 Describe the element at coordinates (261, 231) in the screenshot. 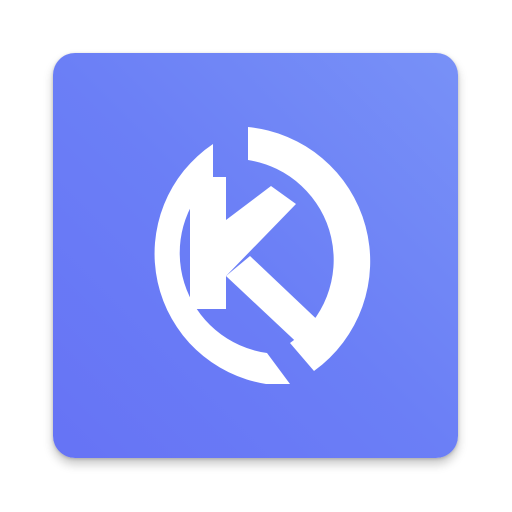

I see `logo-k-upper-arm` at that location.